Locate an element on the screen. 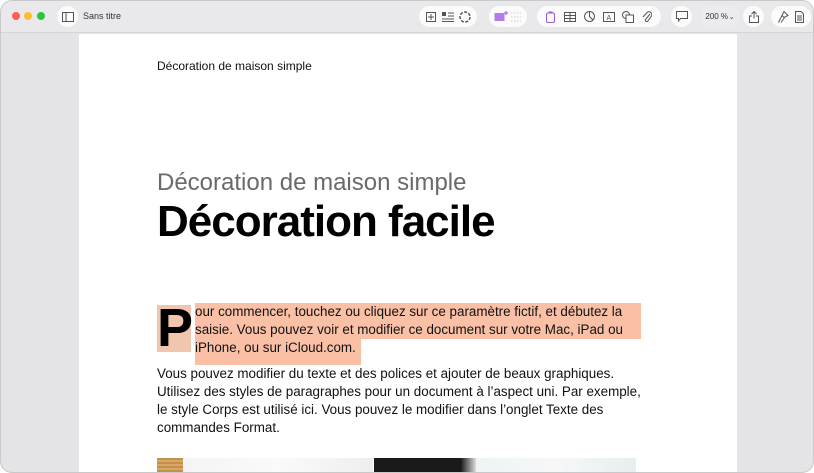 Image resolution: width=814 pixels, height=473 pixels. image-dark is located at coordinates (425, 465).